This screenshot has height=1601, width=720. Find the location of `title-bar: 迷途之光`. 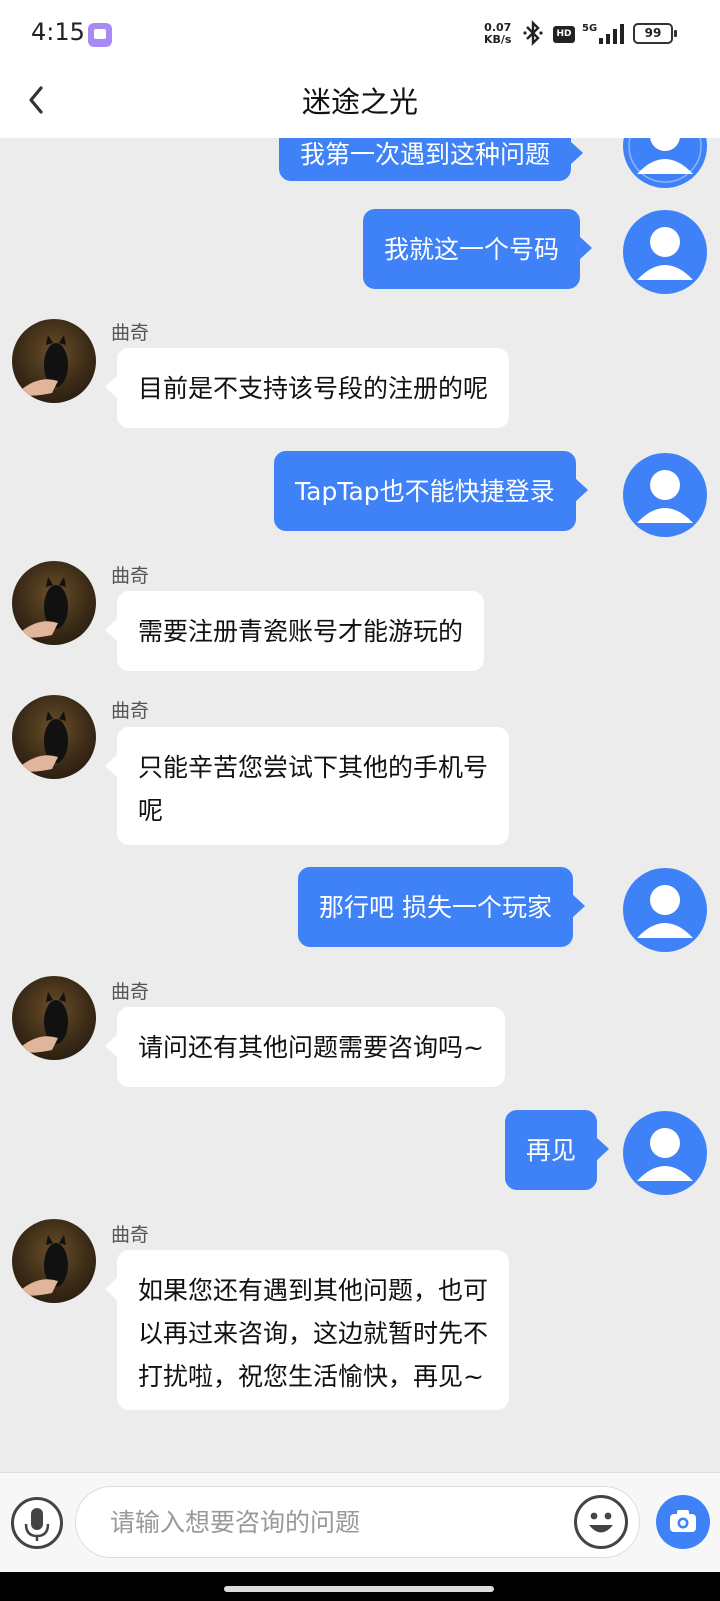

title-bar: 迷途之光 is located at coordinates (360, 102).